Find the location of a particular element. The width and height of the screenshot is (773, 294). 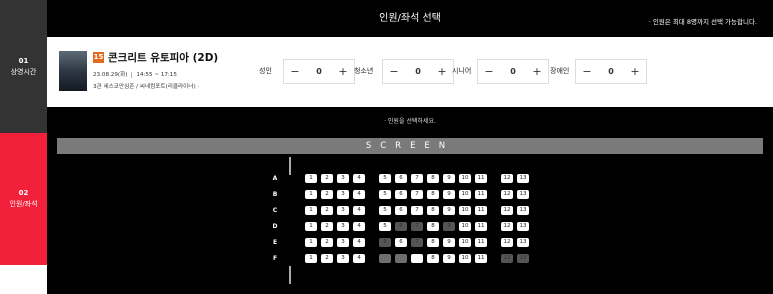

seat-E10: 10 is located at coordinates (465, 242).